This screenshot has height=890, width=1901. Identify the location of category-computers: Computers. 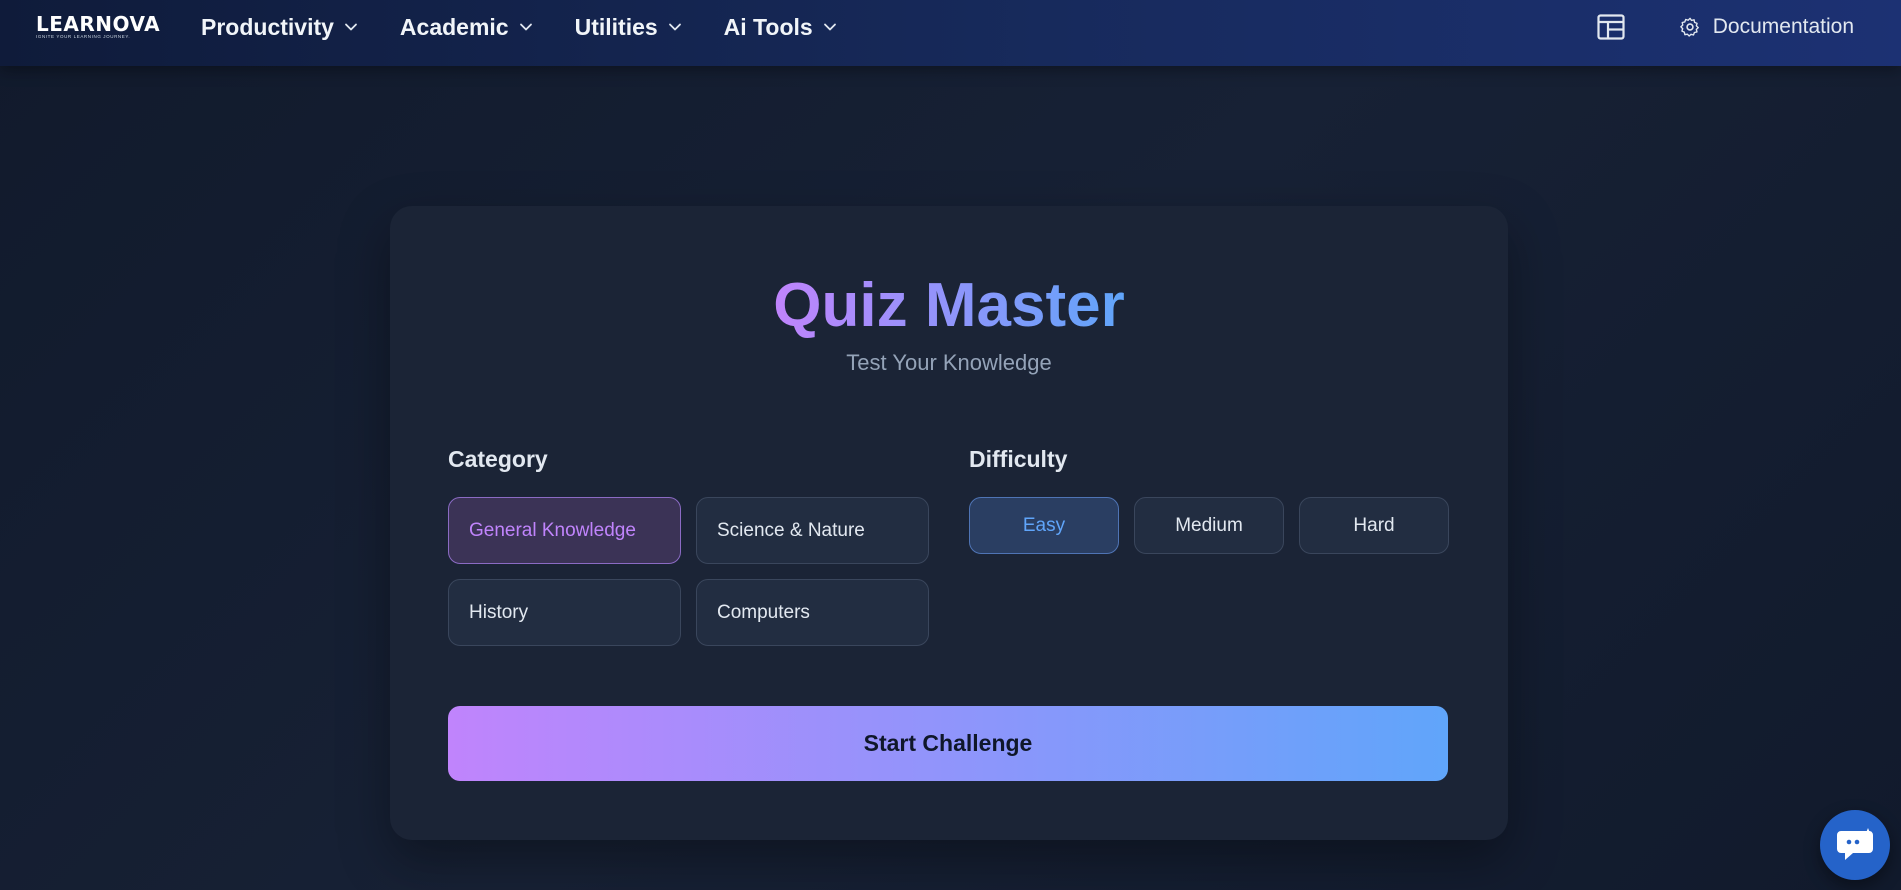
(812, 612).